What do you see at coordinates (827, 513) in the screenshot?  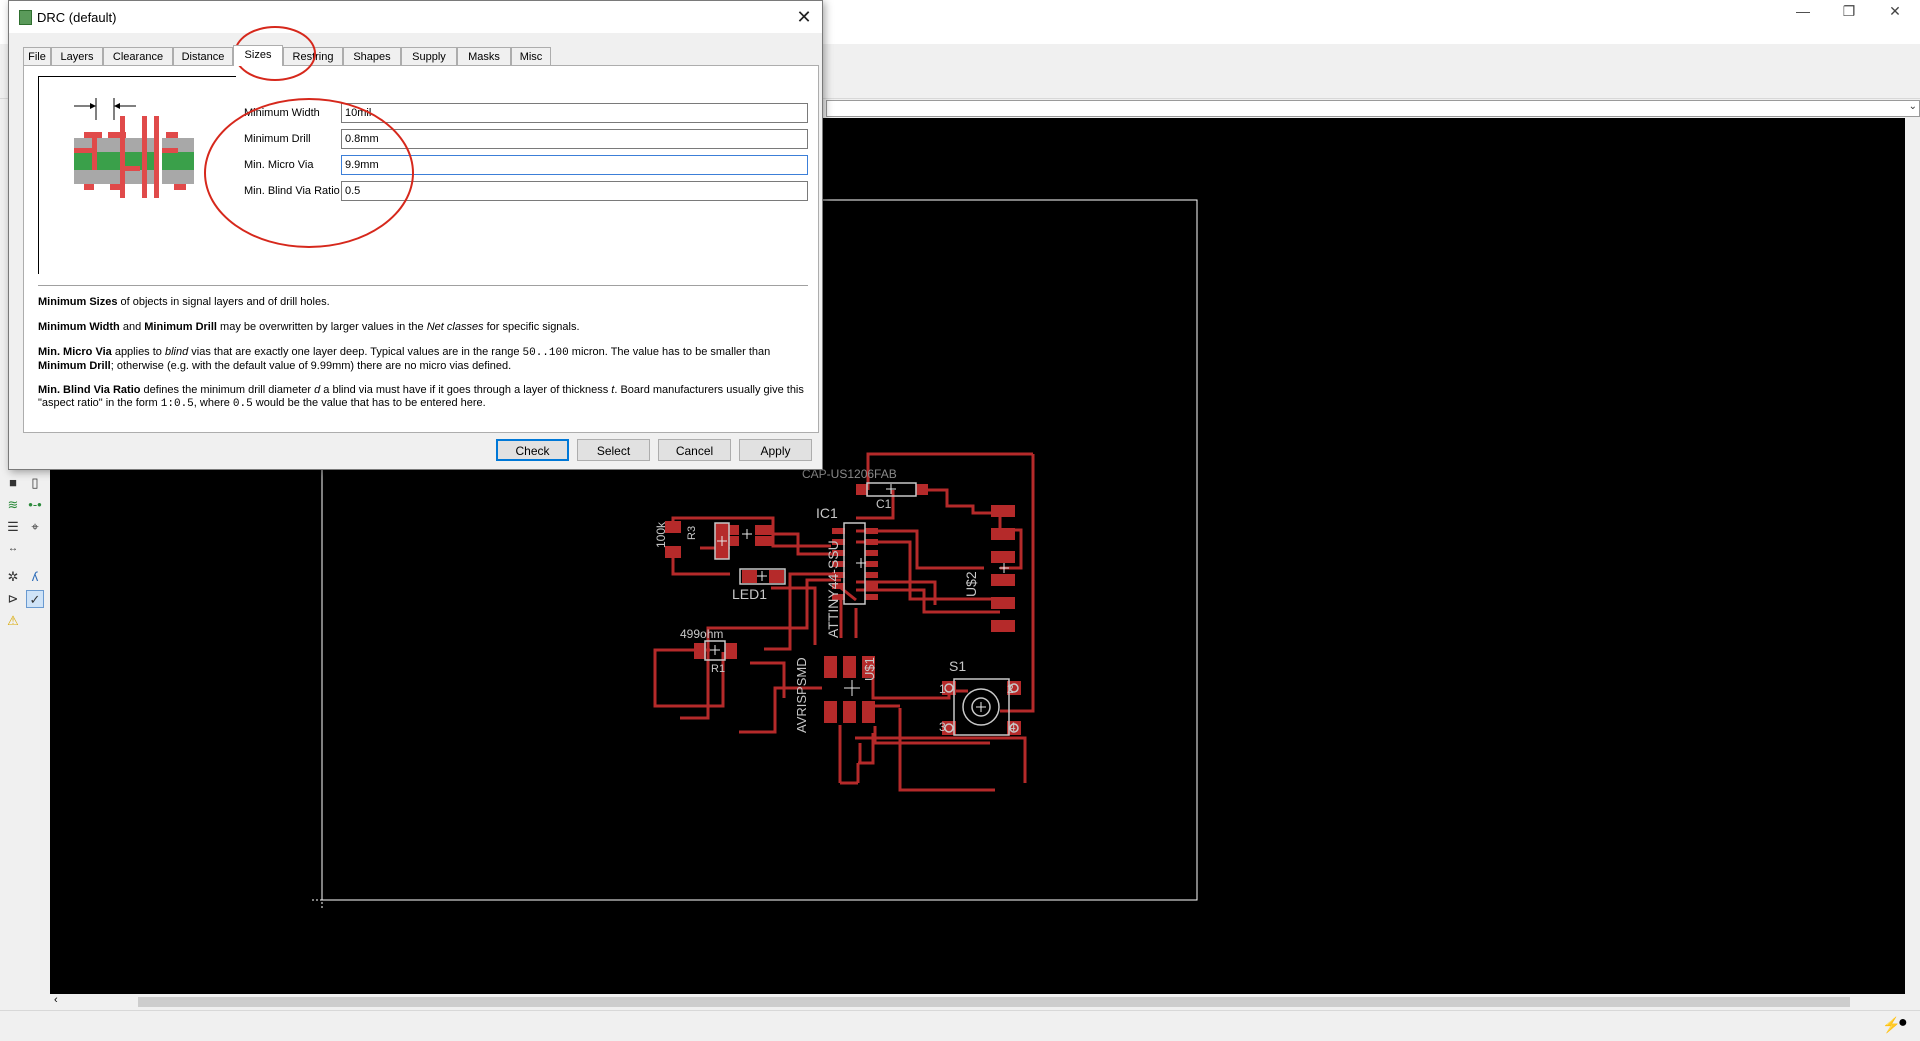 I see `label-ic1: IC1` at bounding box center [827, 513].